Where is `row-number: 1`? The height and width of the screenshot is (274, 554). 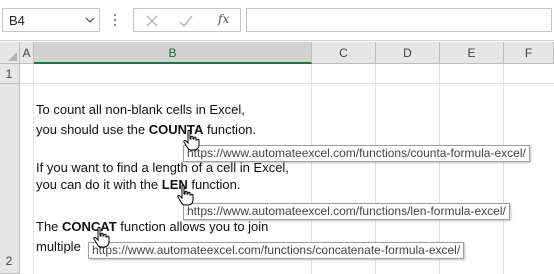 row-number: 1 is located at coordinates (9, 74).